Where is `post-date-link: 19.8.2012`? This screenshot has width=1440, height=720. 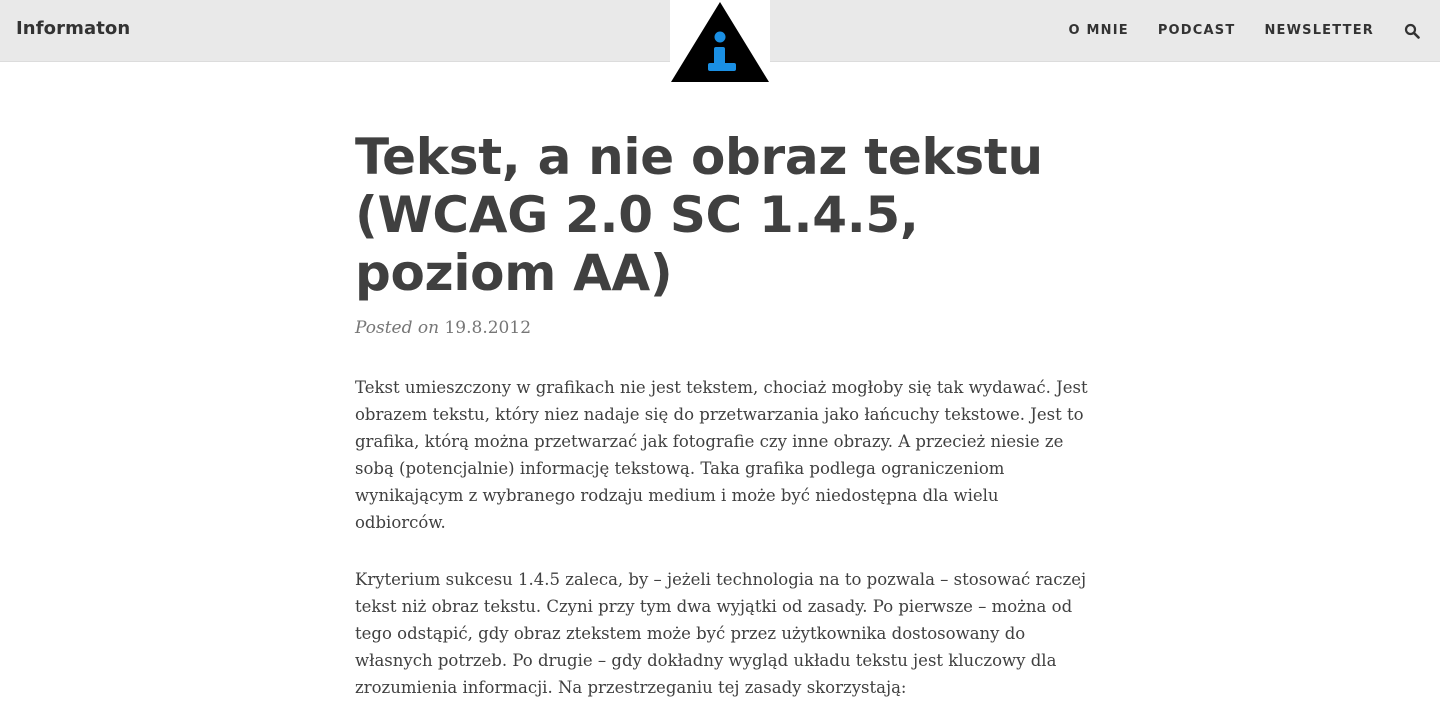
post-date-link: 19.8.2012 is located at coordinates (487, 328).